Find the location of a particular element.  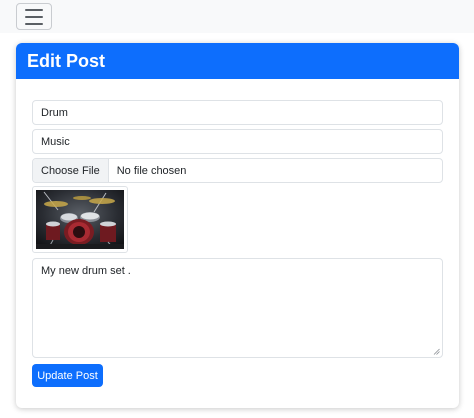

post-body-value: My new drum set . is located at coordinates (86, 271).